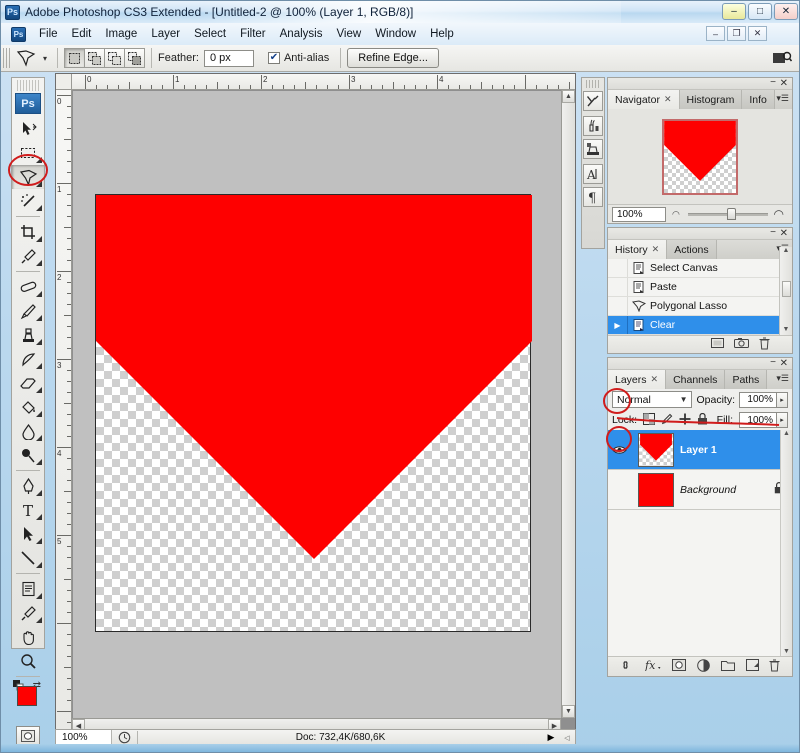 This screenshot has height=753, width=800. What do you see at coordinates (734, 11) in the screenshot?
I see `minimize-button: –` at bounding box center [734, 11].